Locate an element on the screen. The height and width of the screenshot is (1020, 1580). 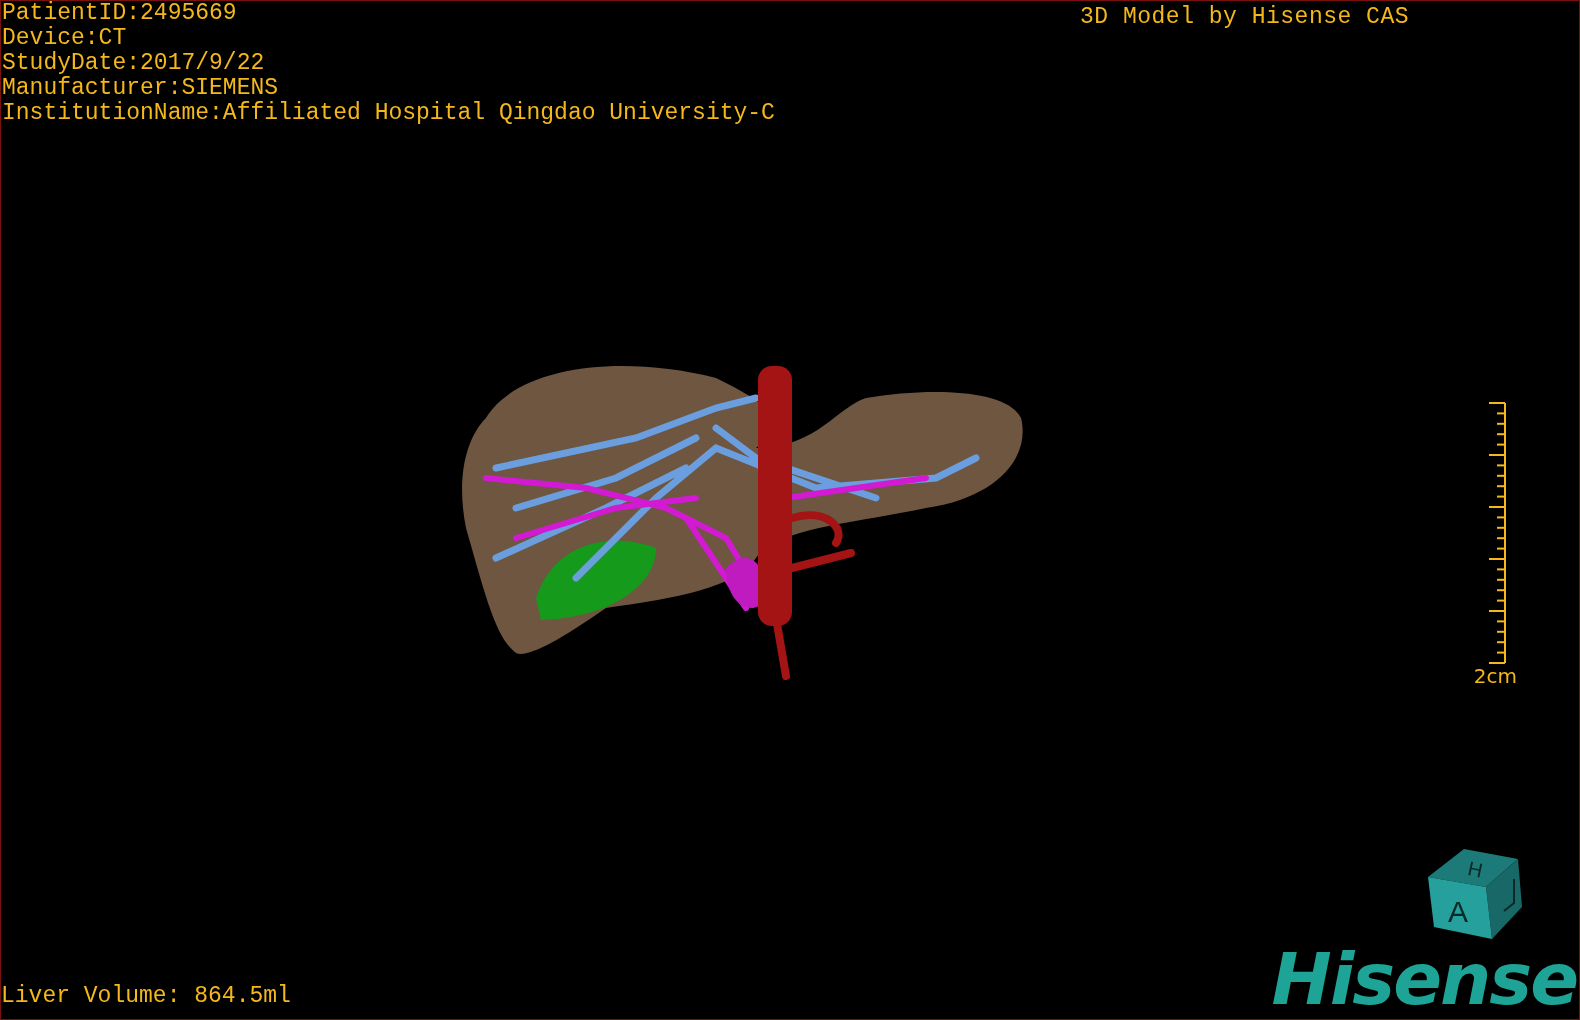
study-info-text: InstitutionName:Affiliated Hospital Qingdao University-C is located at coordinates (388, 113).